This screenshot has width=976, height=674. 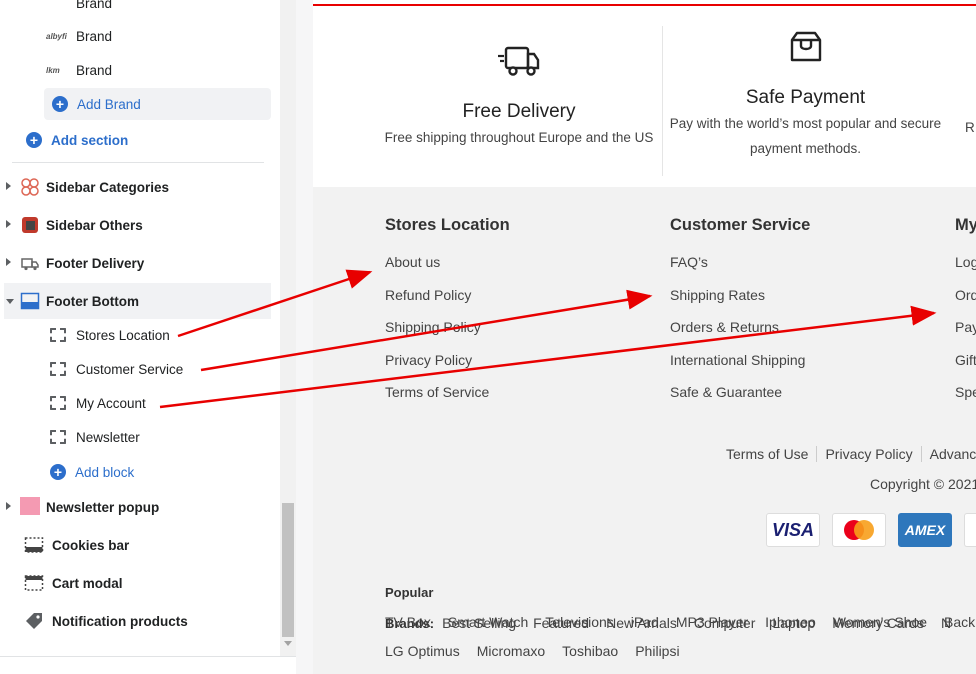 What do you see at coordinates (288, 328) in the screenshot?
I see `sidebar-scrollbar` at bounding box center [288, 328].